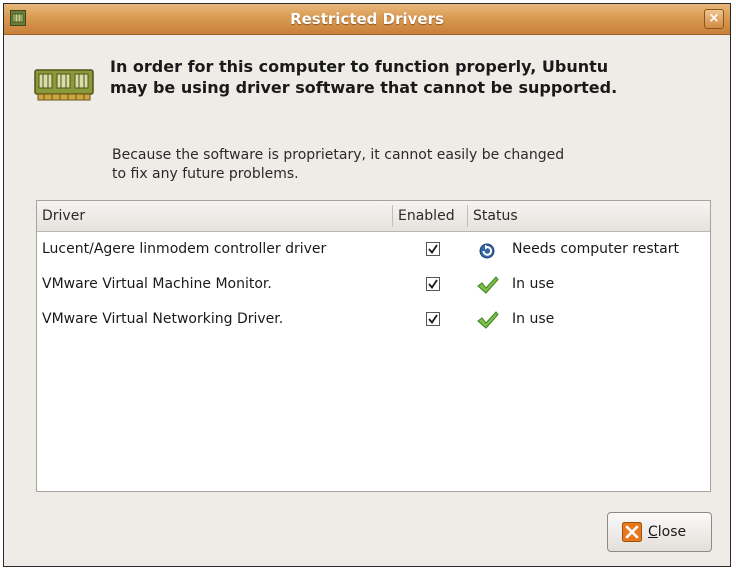 This screenshot has height=572, width=736. I want to click on driver-name: VMware Virtual Networking Driver., so click(163, 319).